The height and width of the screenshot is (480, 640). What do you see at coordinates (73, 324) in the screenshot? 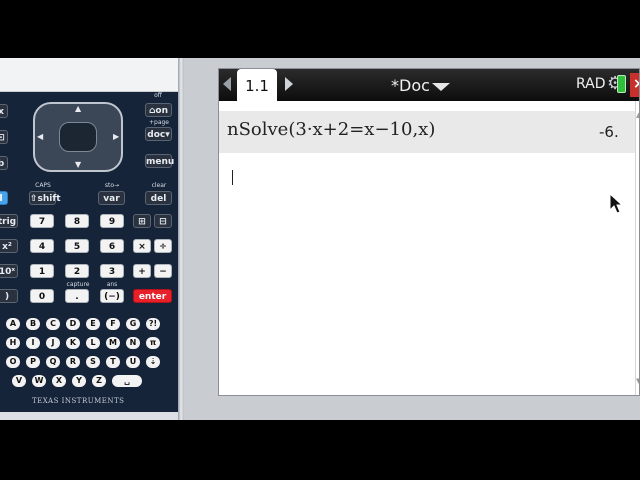
I see `alpha-key-d: D` at bounding box center [73, 324].